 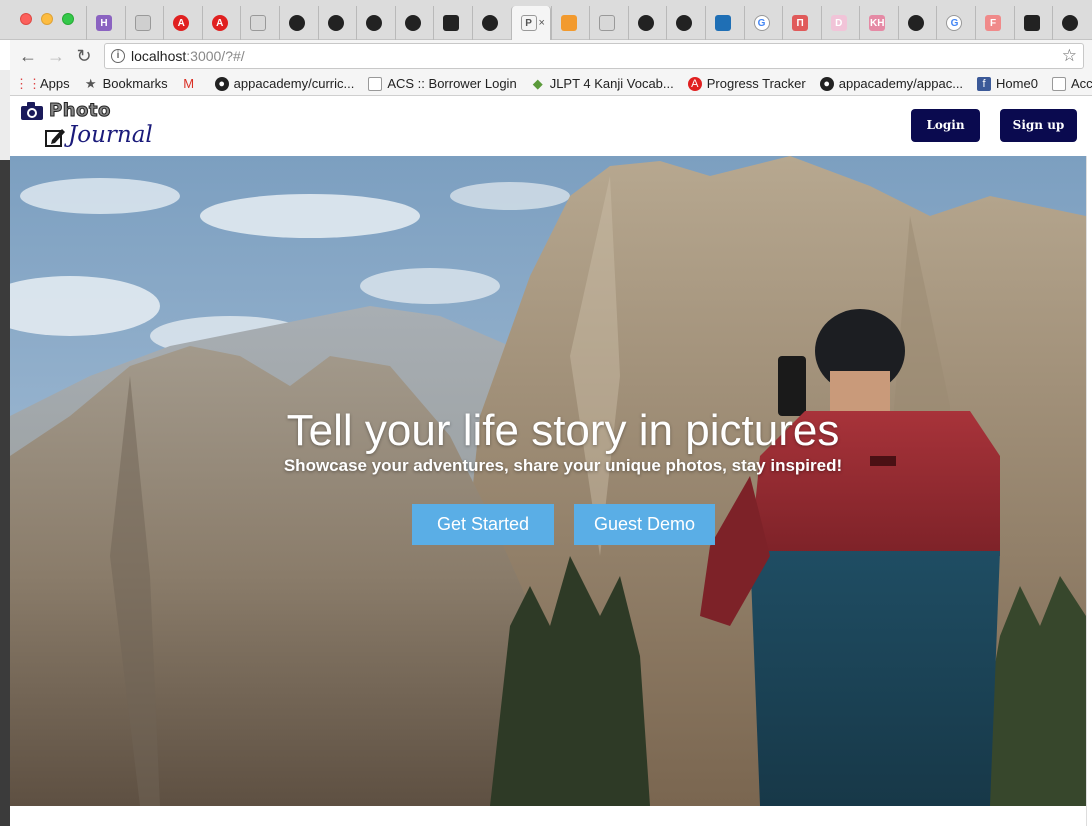 What do you see at coordinates (68, 19) in the screenshot?
I see `zoom-window-button` at bounding box center [68, 19].